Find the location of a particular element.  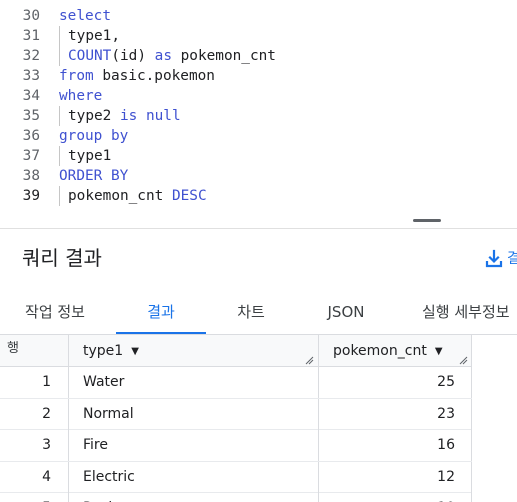

code-text: type2 is null is located at coordinates (120, 116).